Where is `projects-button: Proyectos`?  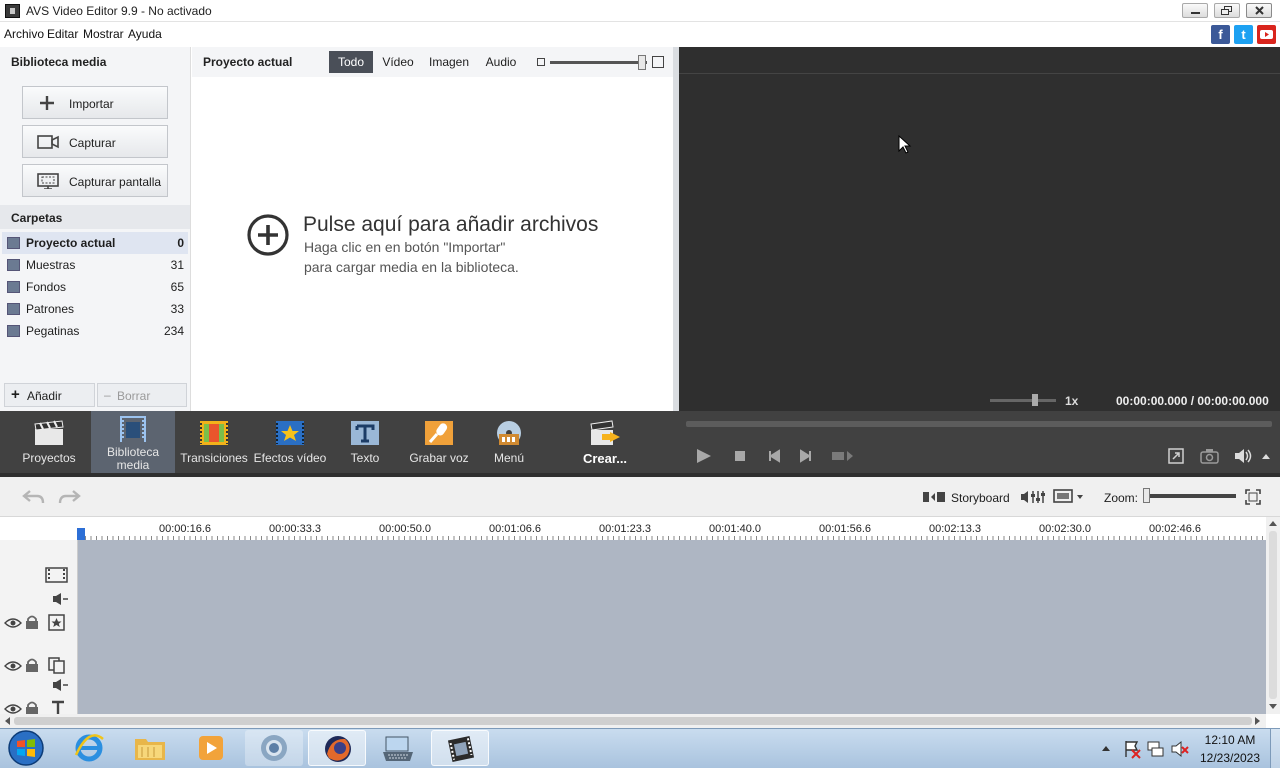
projects-button: Proyectos is located at coordinates (49, 442).